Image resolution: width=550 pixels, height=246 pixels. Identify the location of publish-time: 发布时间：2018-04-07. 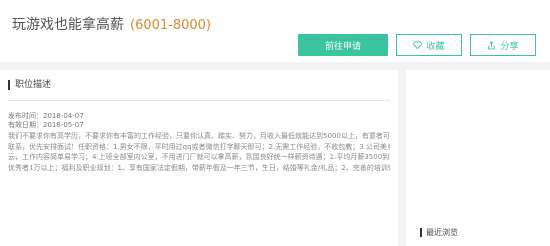
(46, 116).